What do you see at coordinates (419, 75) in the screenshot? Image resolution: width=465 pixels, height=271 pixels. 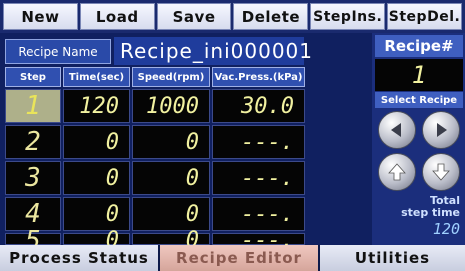 I see `recipe-number-display: 1` at bounding box center [419, 75].